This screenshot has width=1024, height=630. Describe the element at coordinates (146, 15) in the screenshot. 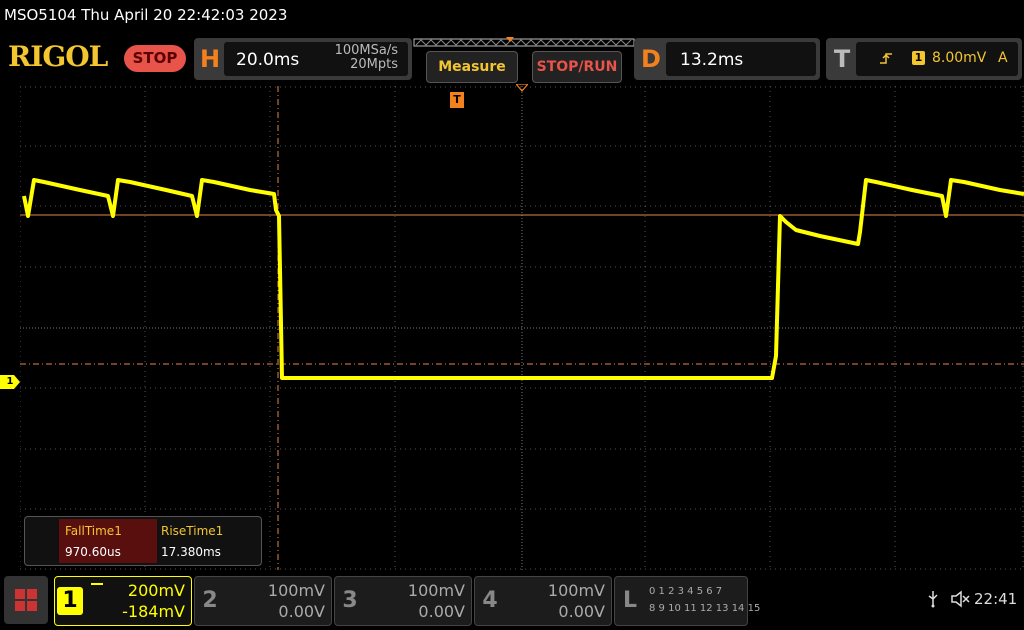

I see `window-title: MSO5104 Thu April 20 22:42:03 2023` at that location.